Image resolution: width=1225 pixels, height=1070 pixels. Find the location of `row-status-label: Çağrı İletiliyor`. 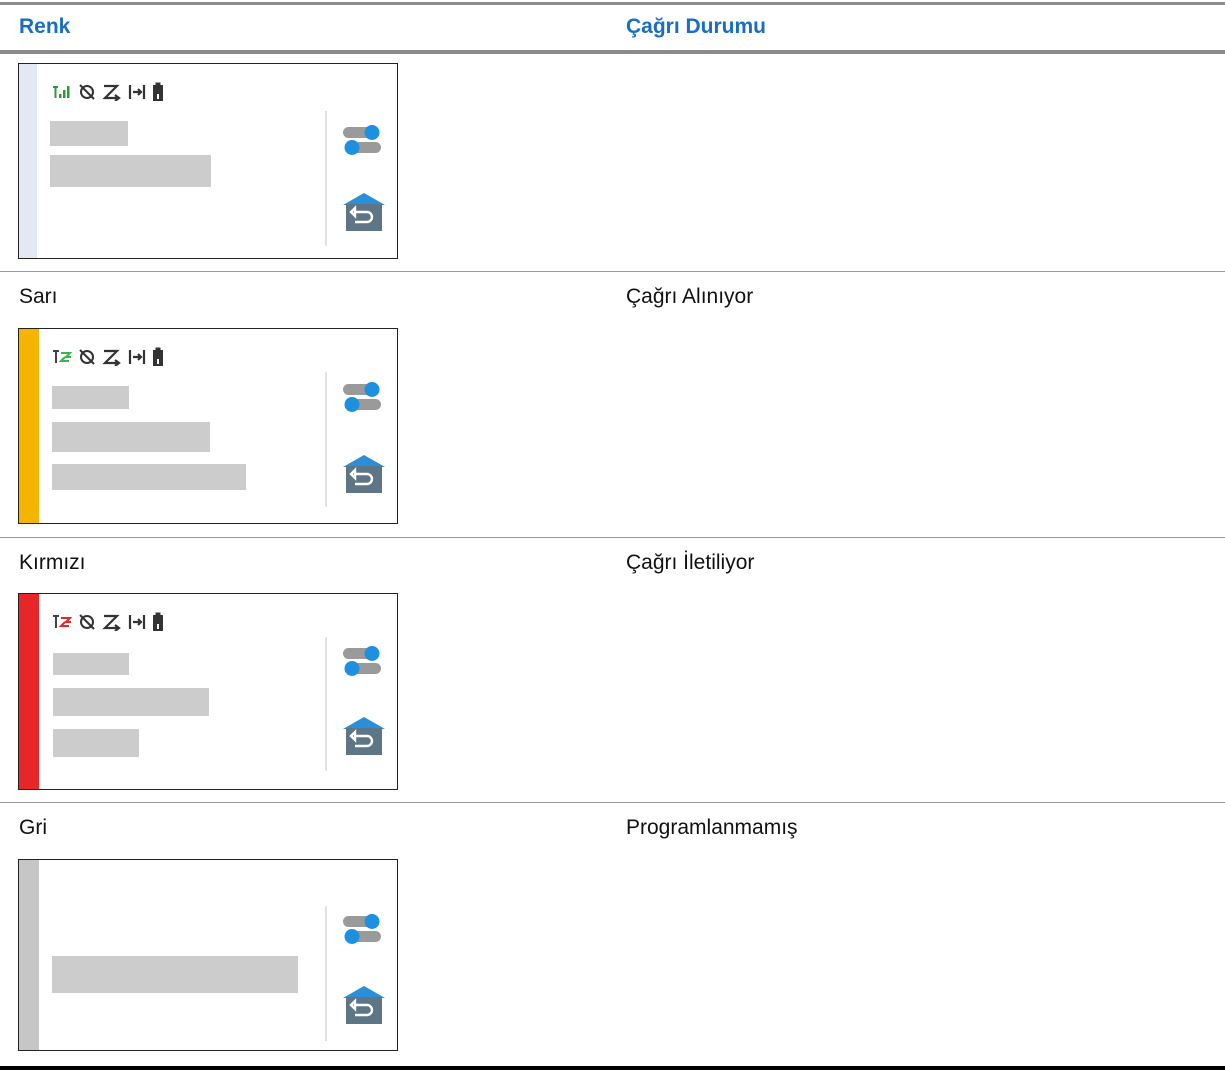

row-status-label: Çağrı İletiliyor is located at coordinates (690, 562).